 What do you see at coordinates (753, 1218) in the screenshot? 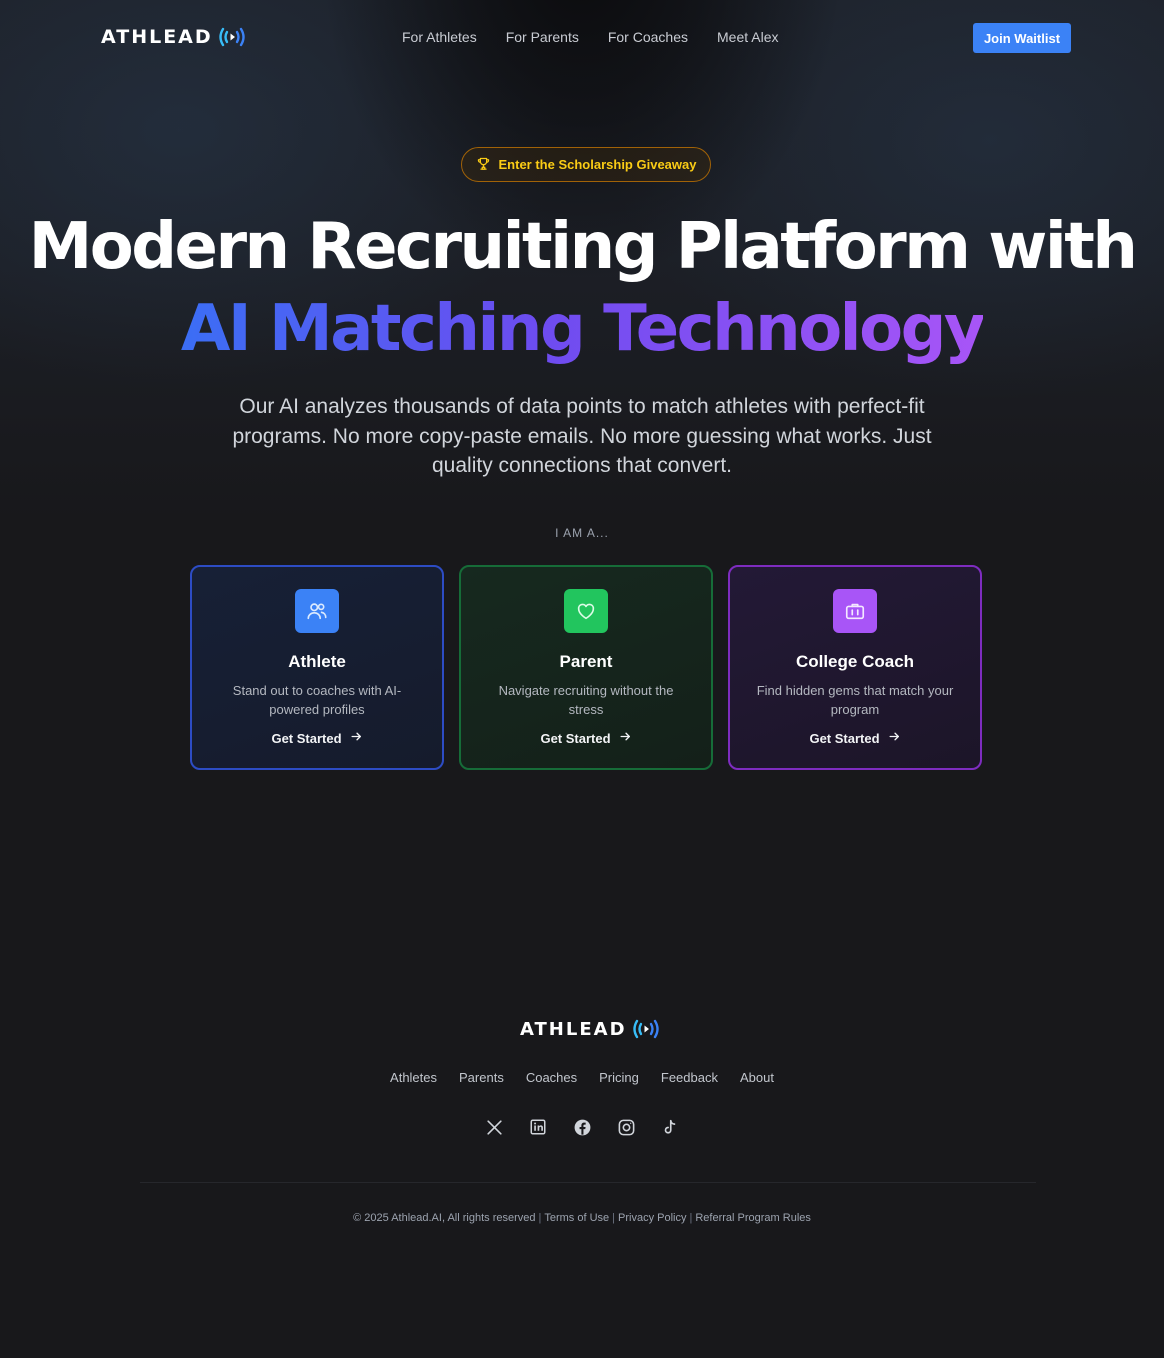
I see `referral-program-rules-link: Referral Program Rules` at bounding box center [753, 1218].